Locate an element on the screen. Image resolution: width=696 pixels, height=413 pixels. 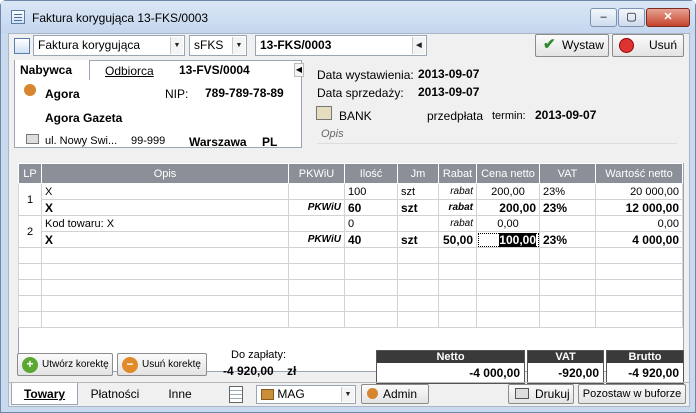
chevron-left-icon: ◀ is located at coordinates (299, 70).